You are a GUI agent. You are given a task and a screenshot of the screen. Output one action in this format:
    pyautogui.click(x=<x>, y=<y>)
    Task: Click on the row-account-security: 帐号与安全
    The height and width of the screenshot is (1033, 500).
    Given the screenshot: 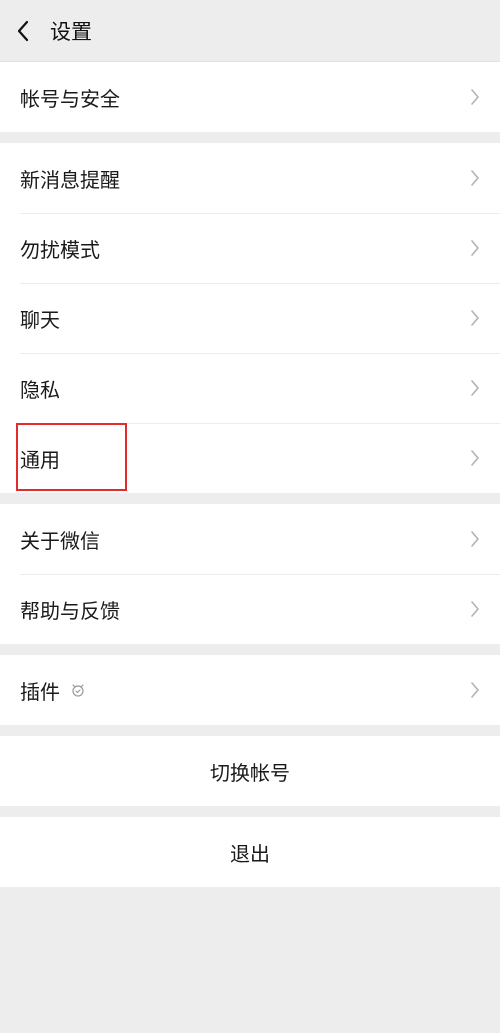 What is the action you would take?
    pyautogui.click(x=250, y=97)
    